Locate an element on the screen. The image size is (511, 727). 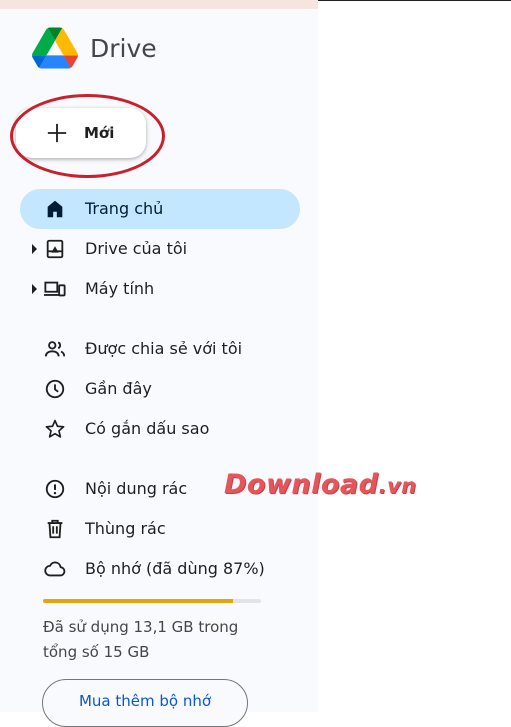
storage-usage-line: tổng số 15 GB is located at coordinates (96, 652).